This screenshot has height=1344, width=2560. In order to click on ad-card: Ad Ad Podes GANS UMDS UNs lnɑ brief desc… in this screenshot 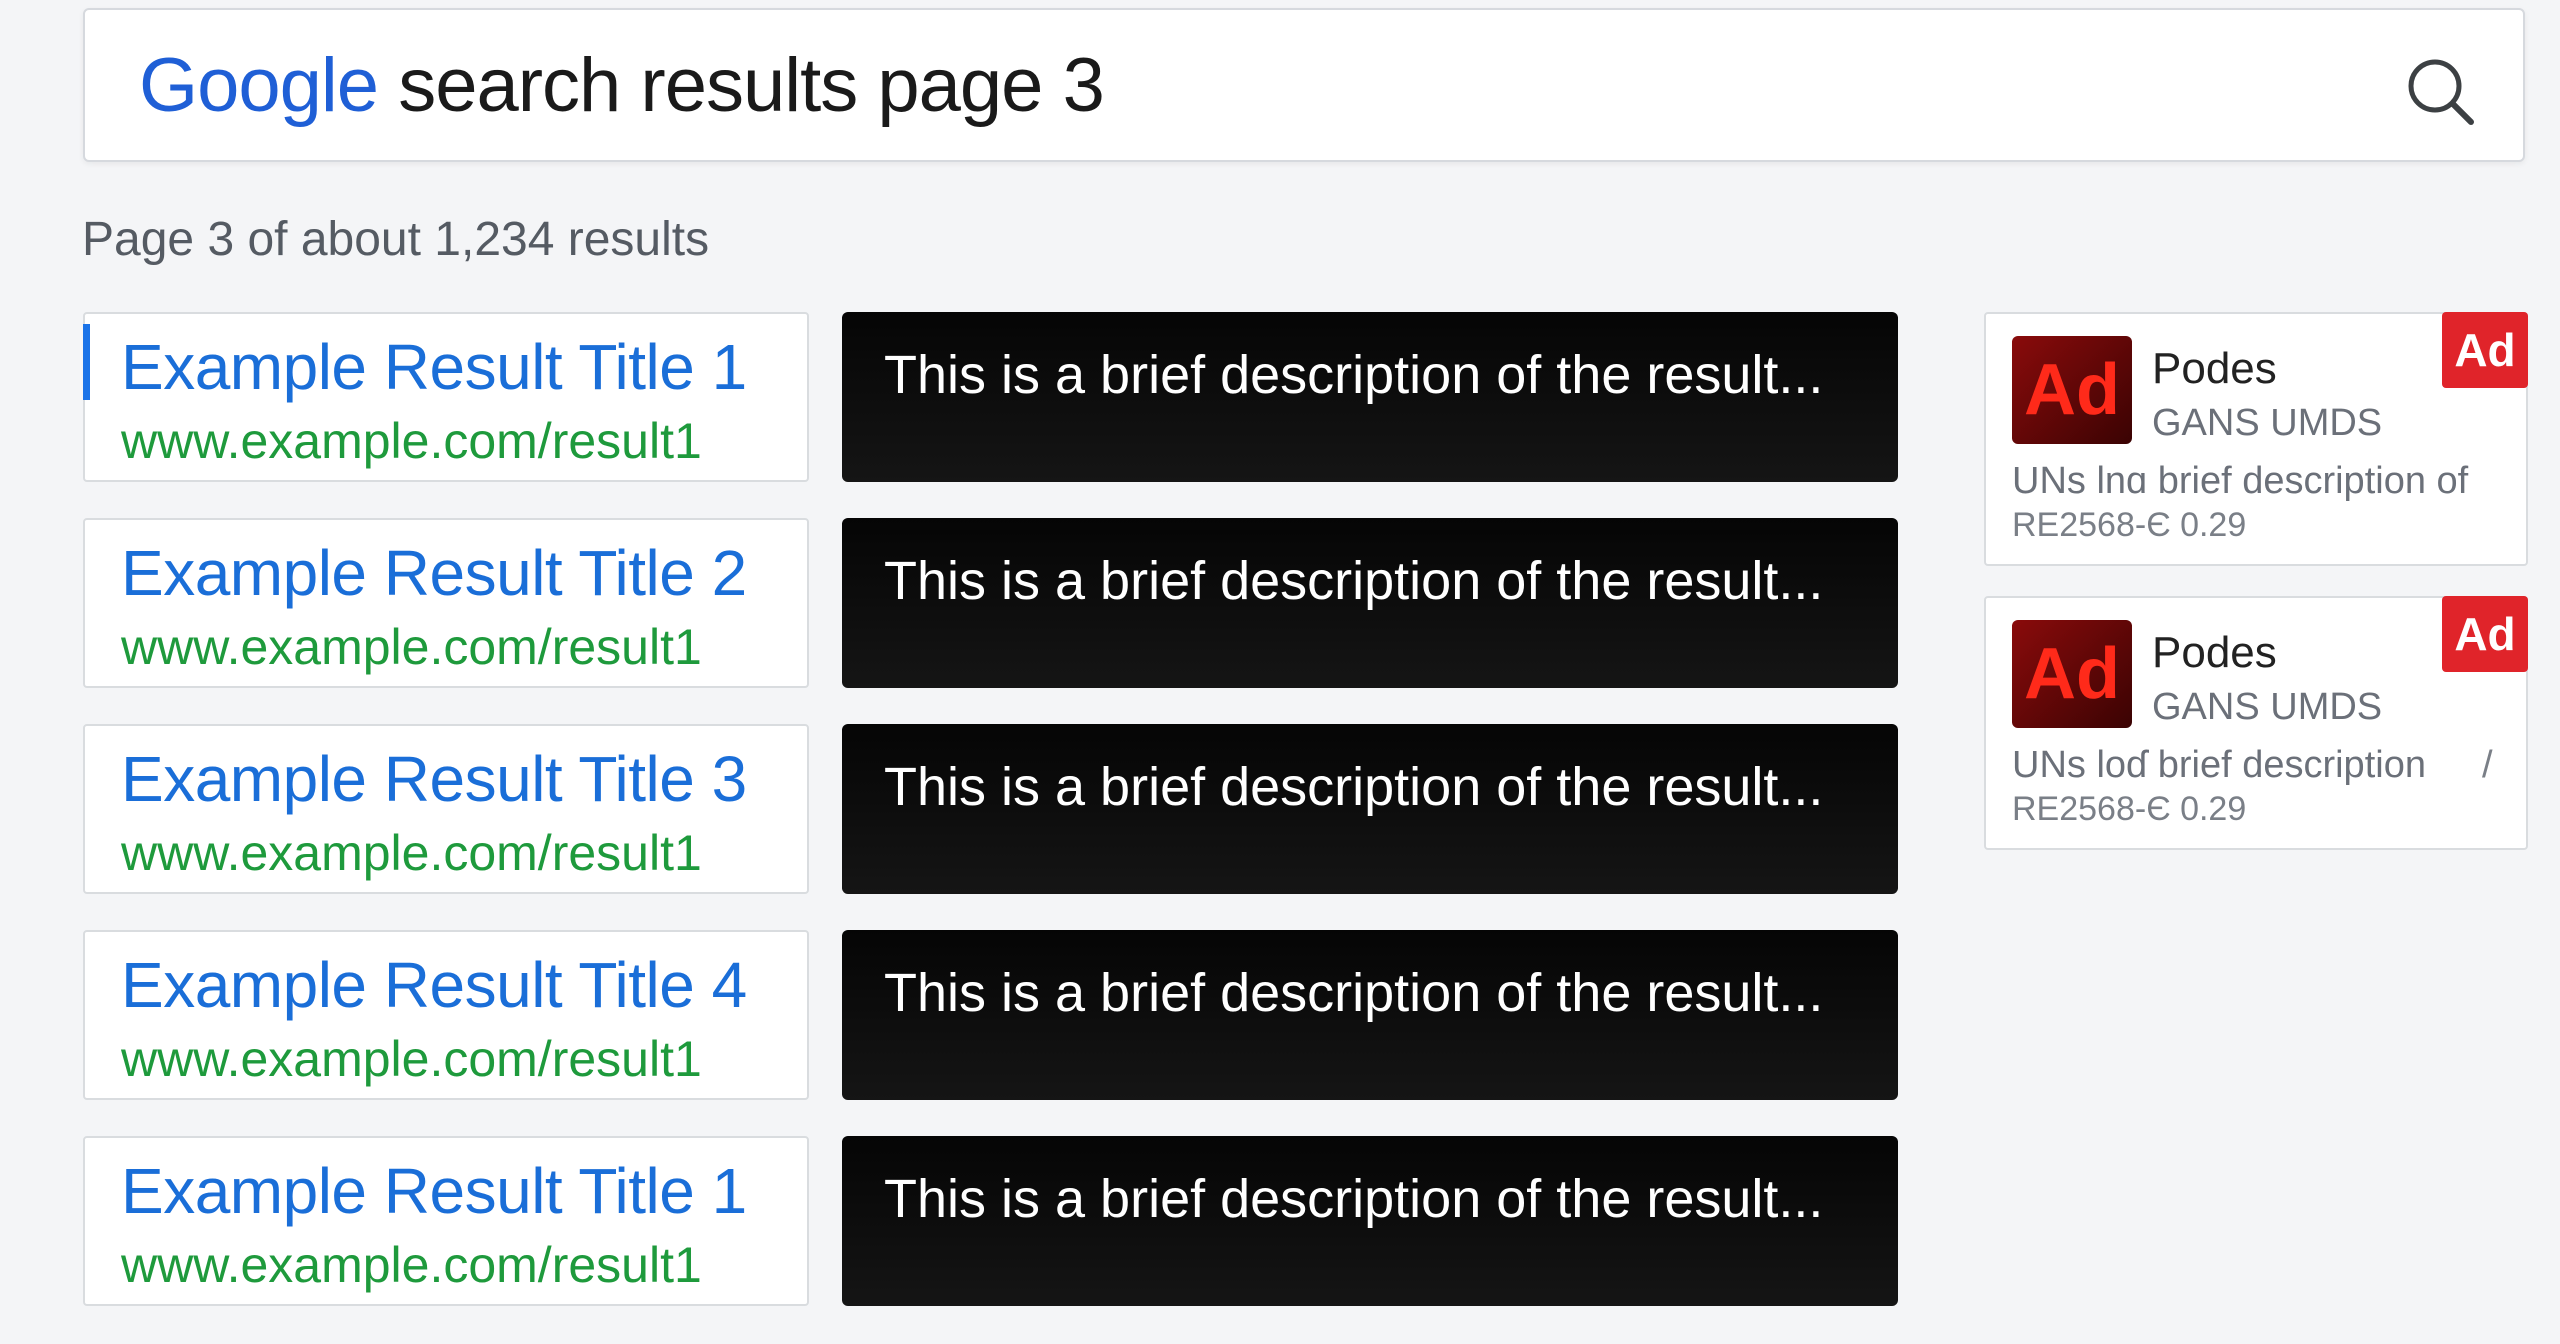, I will do `click(2256, 439)`.